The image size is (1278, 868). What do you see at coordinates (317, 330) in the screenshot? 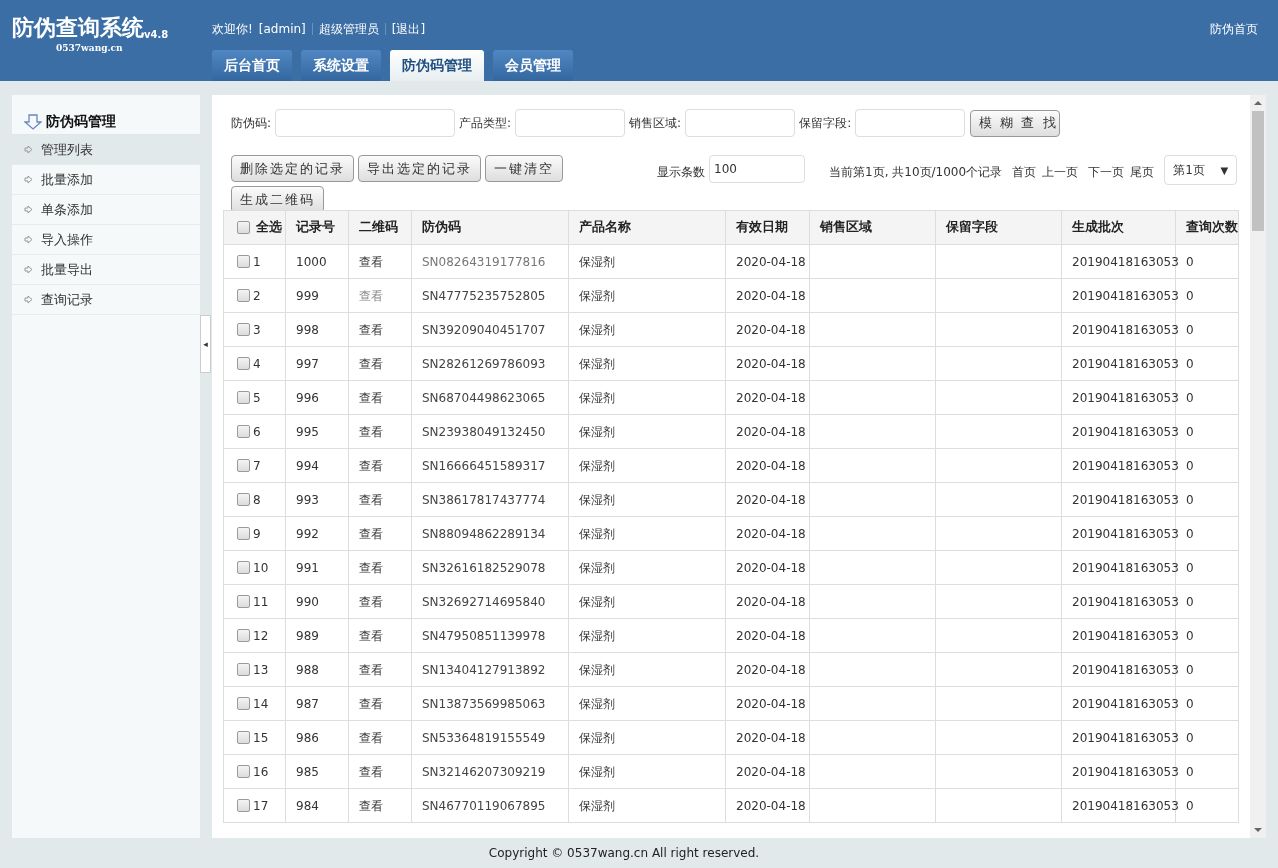
I see `table-cell: 998` at bounding box center [317, 330].